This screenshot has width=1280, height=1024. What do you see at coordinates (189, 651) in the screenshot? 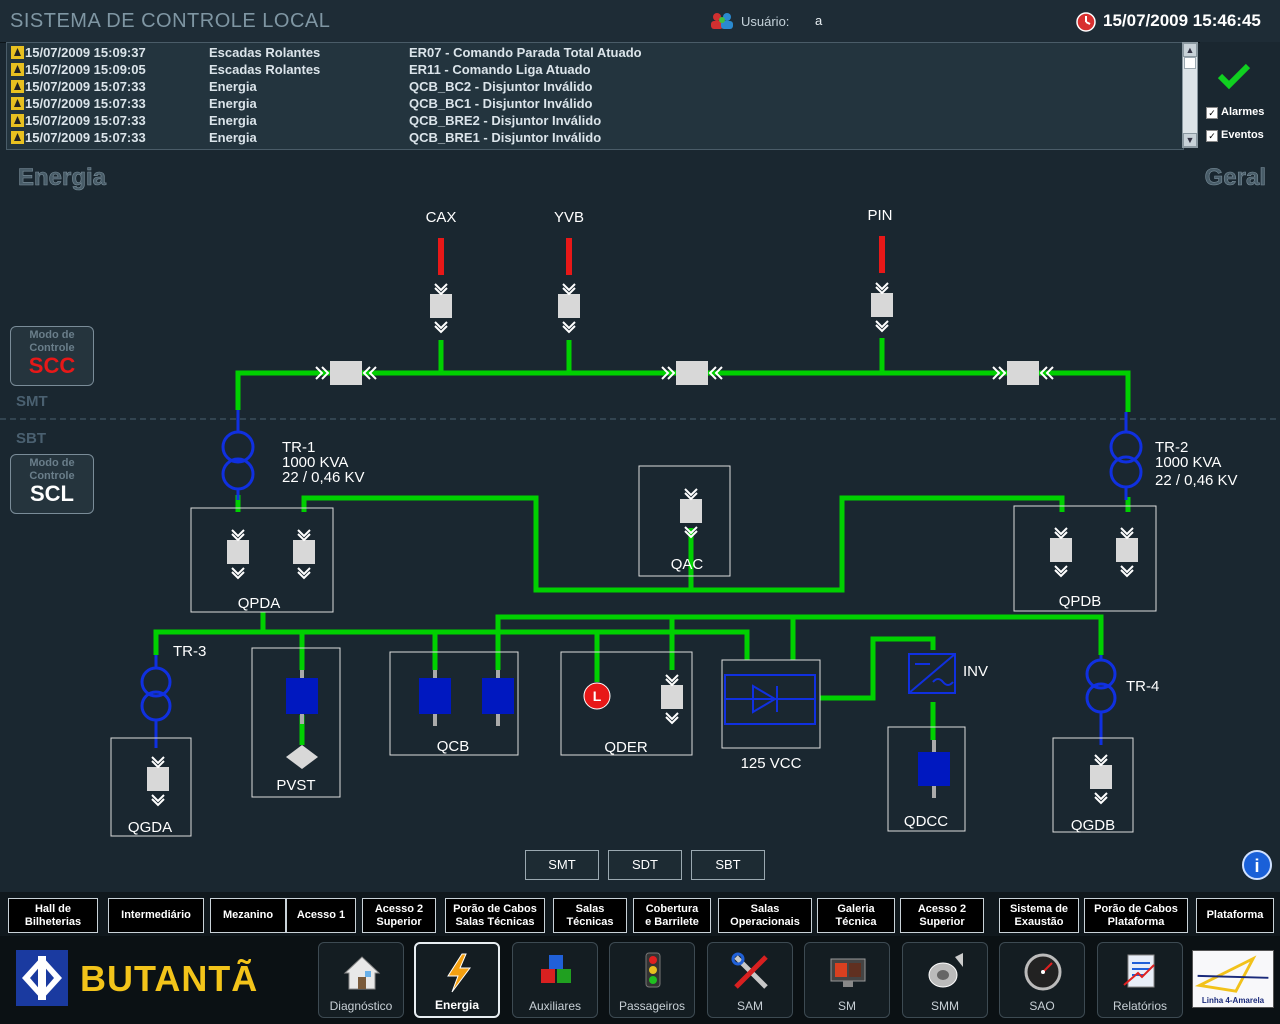
I see `tr3-name: TR-3` at bounding box center [189, 651].